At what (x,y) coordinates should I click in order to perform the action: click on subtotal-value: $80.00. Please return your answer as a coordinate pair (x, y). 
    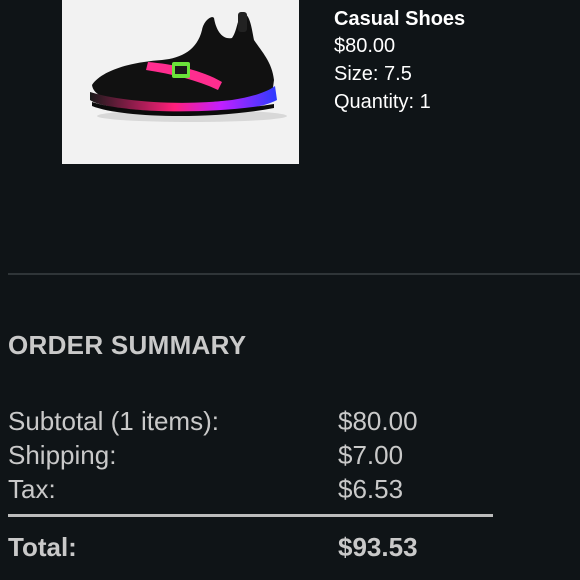
    Looking at the image, I should click on (378, 421).